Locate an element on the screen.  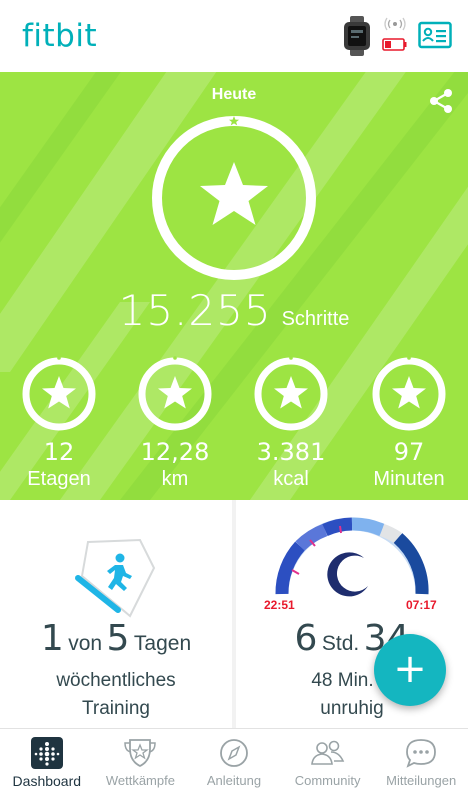
exercise-days: Tagen is located at coordinates (162, 643).